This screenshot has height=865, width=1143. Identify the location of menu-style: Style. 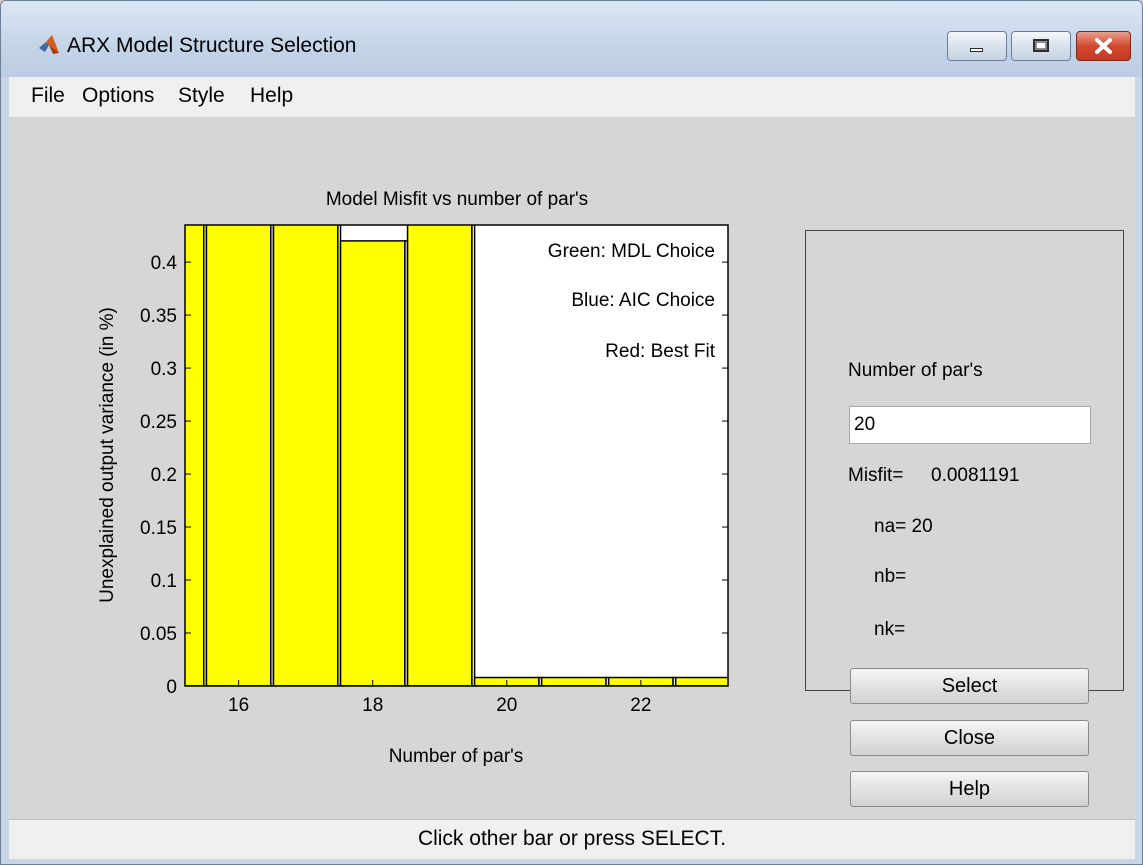
(201, 96).